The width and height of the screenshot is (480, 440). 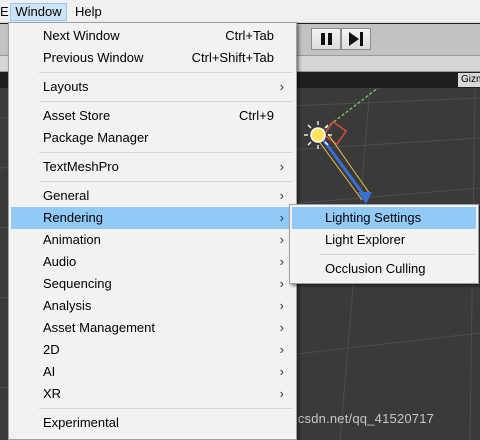 What do you see at coordinates (152, 306) in the screenshot?
I see `menu-item-analysis: Analysis ›` at bounding box center [152, 306].